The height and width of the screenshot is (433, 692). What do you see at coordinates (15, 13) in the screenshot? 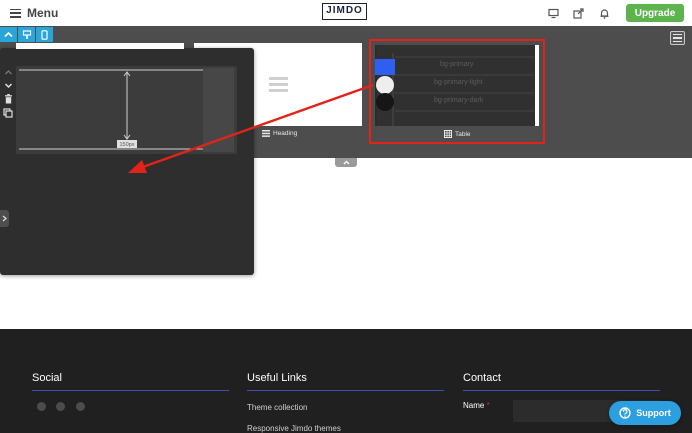
I see `hamburger-icon` at bounding box center [15, 13].